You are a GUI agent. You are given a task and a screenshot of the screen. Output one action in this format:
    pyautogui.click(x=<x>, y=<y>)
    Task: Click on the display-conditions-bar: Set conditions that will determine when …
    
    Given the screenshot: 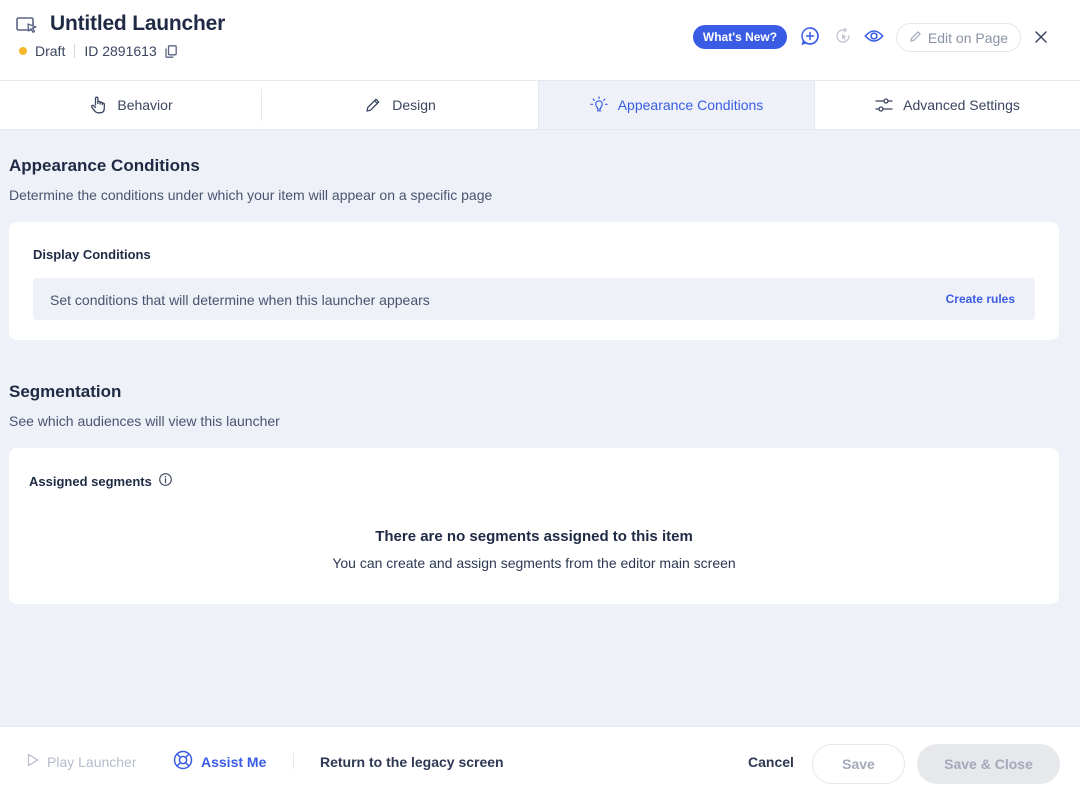 What is the action you would take?
    pyautogui.click(x=534, y=299)
    